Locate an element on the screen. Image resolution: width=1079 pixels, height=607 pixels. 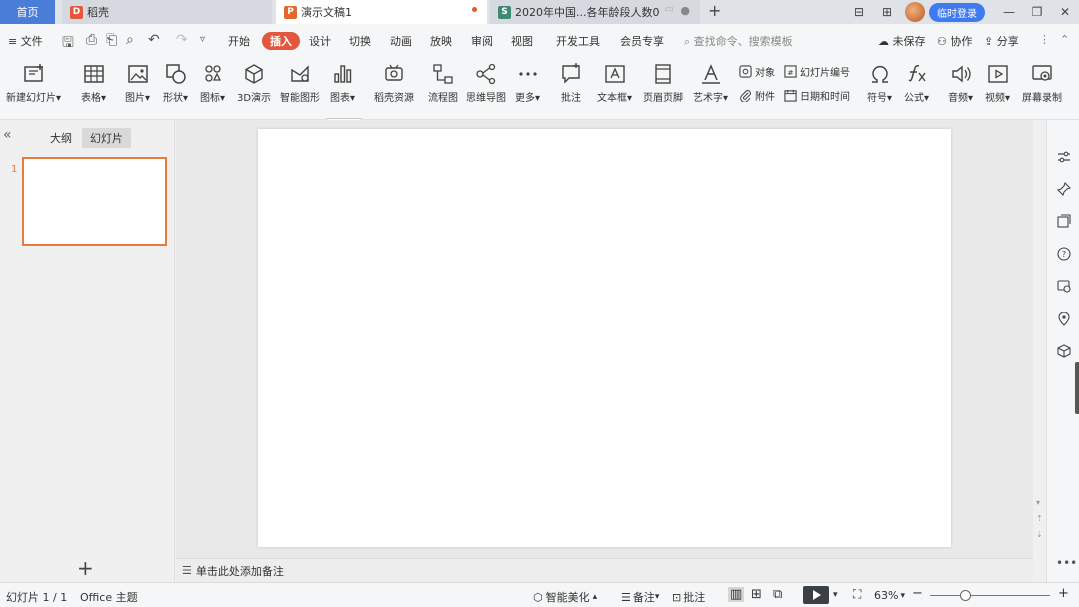
save-icon: 🖫 is located at coordinates (68, 44).